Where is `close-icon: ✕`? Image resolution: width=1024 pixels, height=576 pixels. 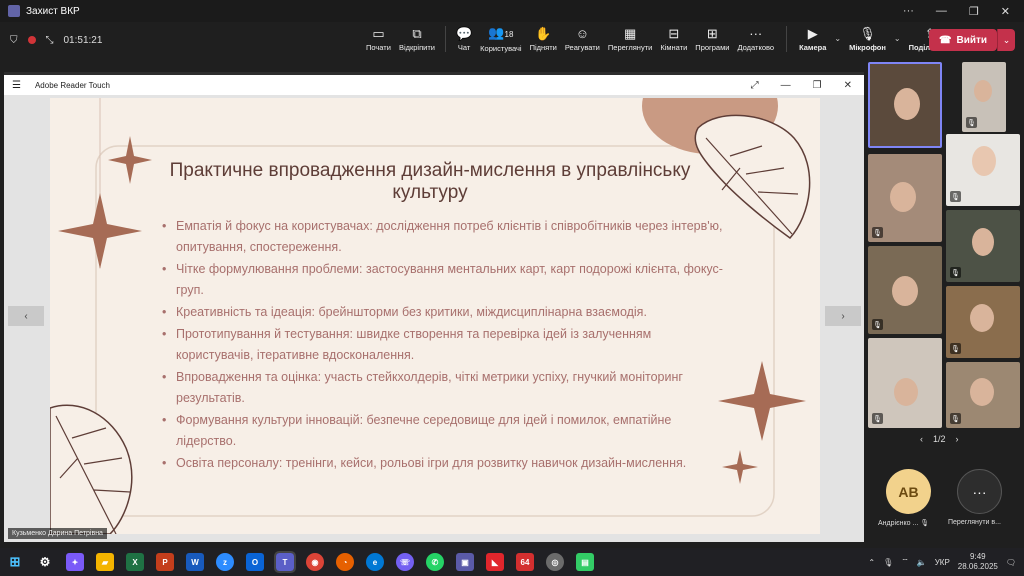
close-icon: ✕ is located at coordinates (1005, 11).